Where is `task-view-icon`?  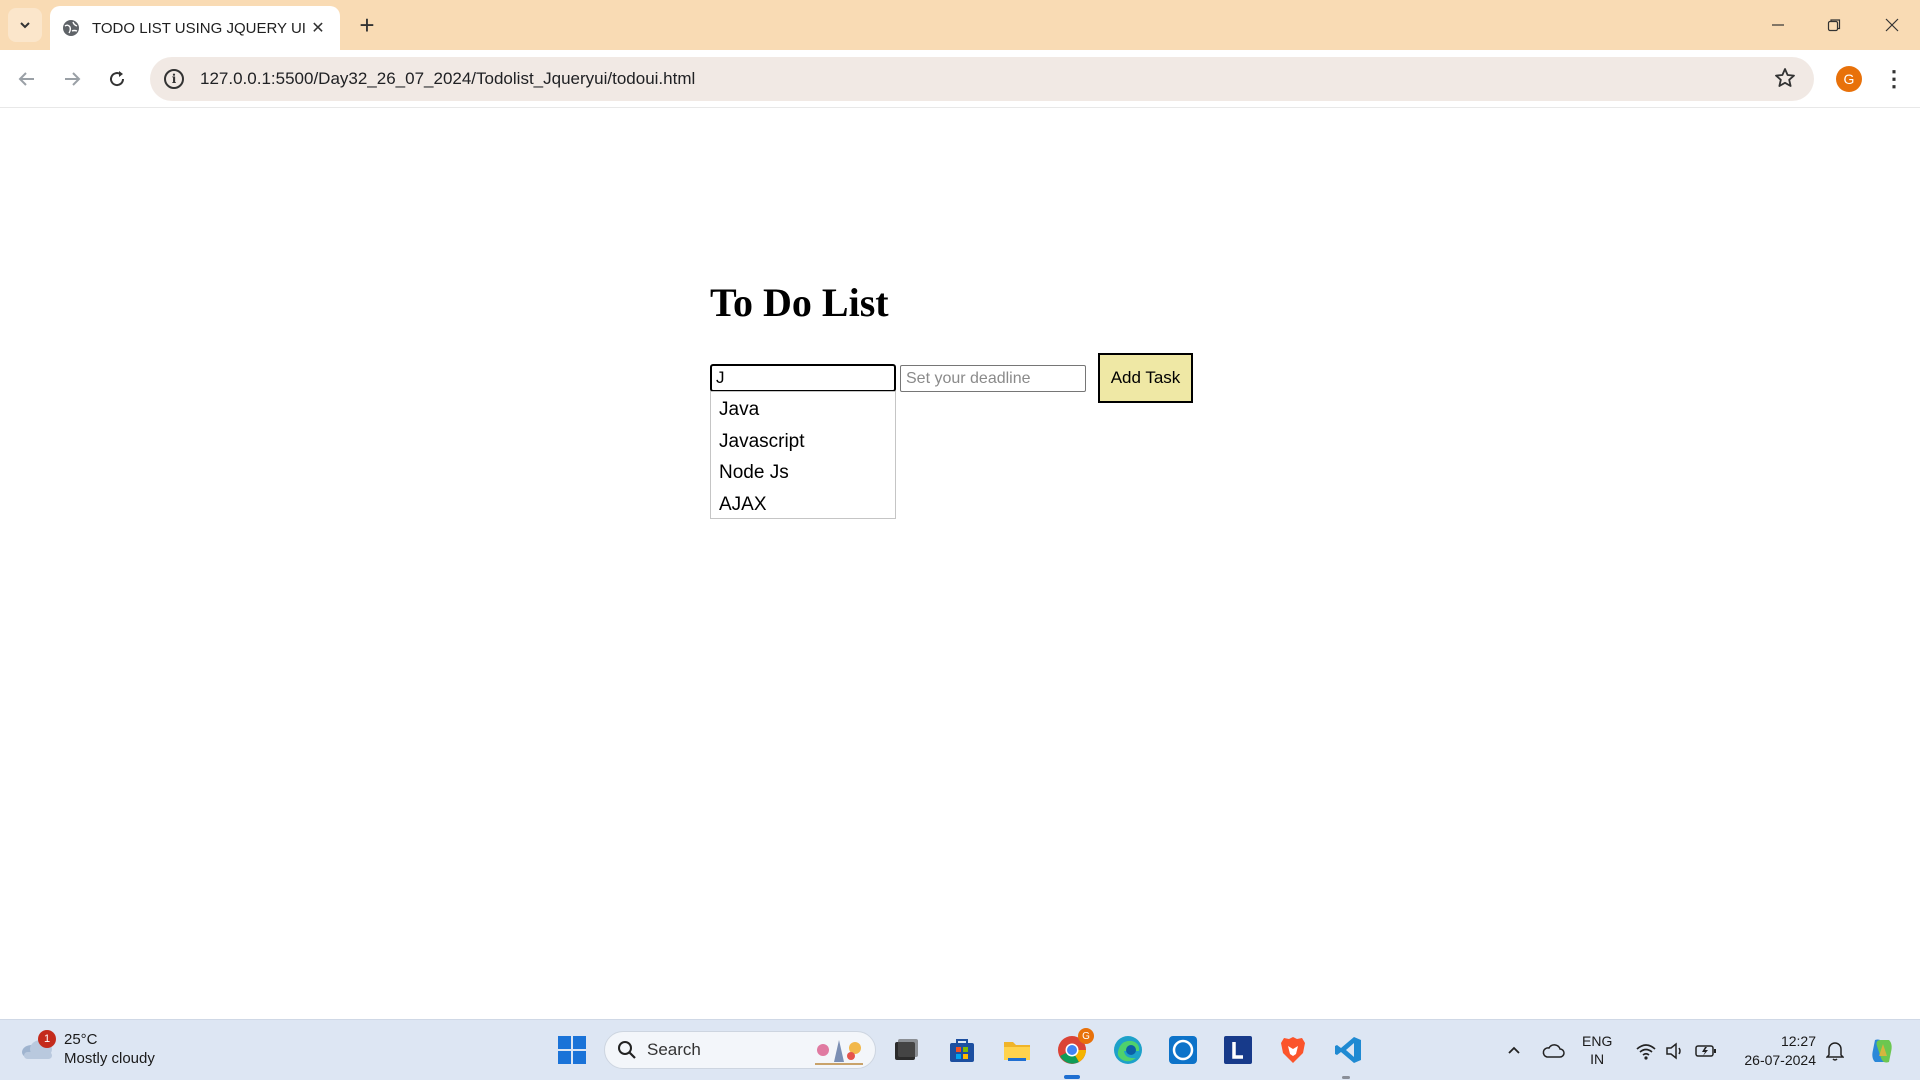 task-view-icon is located at coordinates (906, 1049).